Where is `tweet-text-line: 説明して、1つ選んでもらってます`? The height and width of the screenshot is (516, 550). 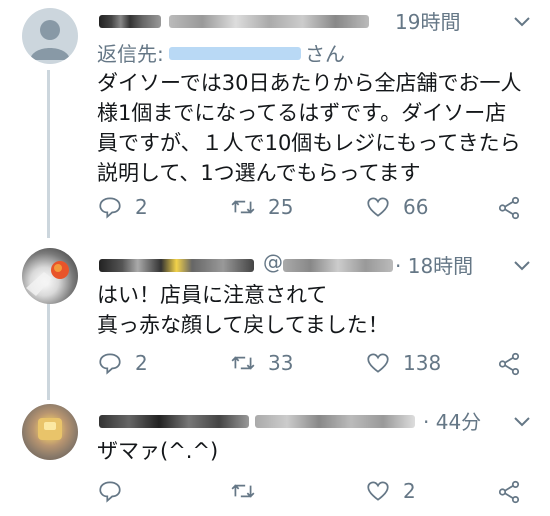 tweet-text-line: 説明して、1つ選んでもらってます is located at coordinates (259, 173).